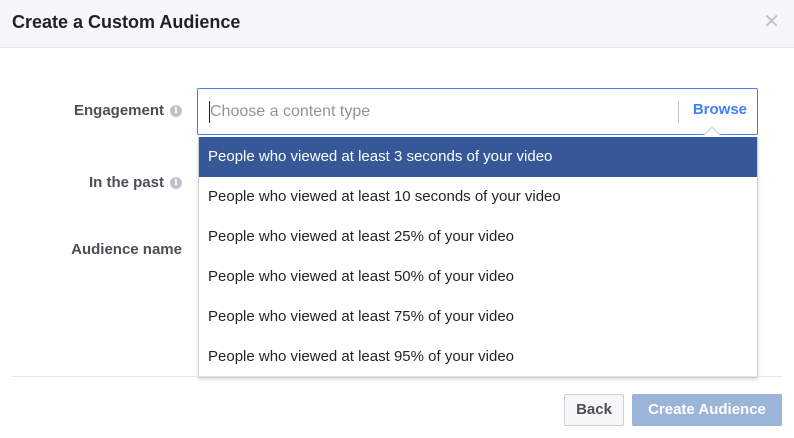 Image resolution: width=794 pixels, height=438 pixels. I want to click on browse-button: Browse, so click(720, 109).